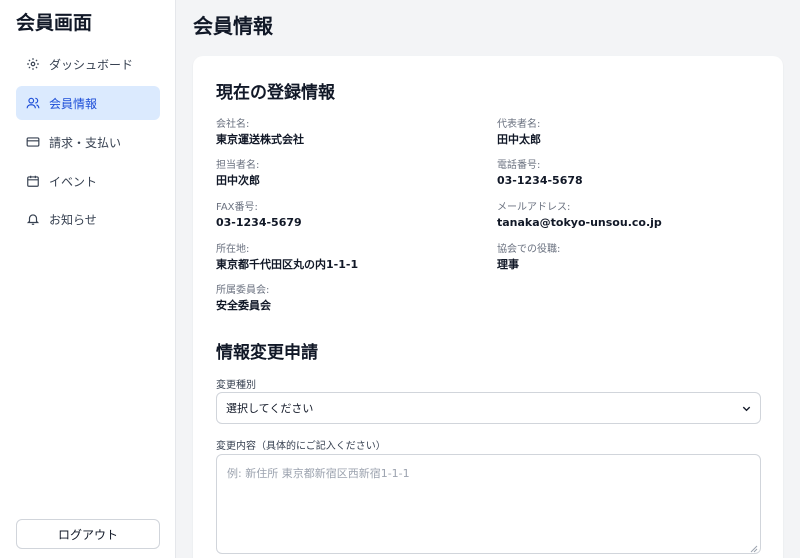 The height and width of the screenshot is (558, 800). Describe the element at coordinates (236, 385) in the screenshot. I see `change-type-label: 変更種別` at that location.